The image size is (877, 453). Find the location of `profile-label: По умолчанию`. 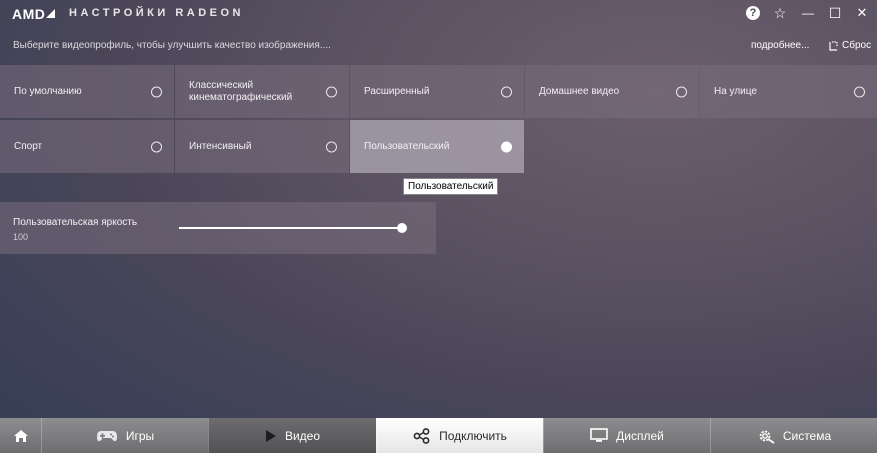

profile-label: По умолчанию is located at coordinates (48, 91).